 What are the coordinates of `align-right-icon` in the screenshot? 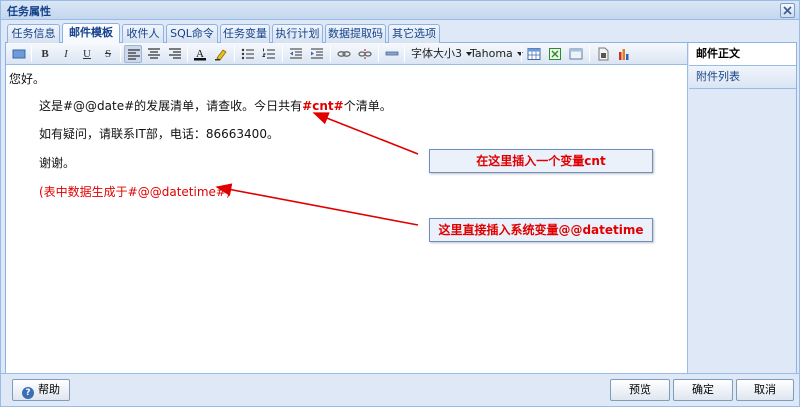 It's located at (175, 53).